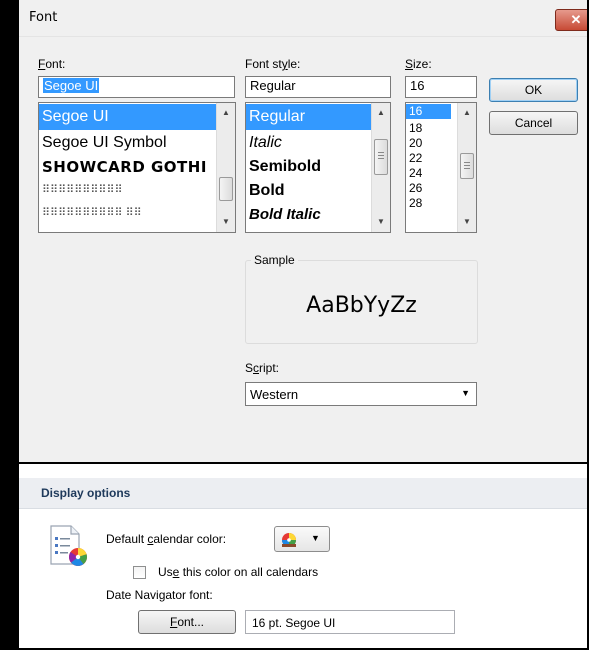 Image resolution: width=589 pixels, height=650 pixels. I want to click on size-list-item: 20, so click(414, 143).